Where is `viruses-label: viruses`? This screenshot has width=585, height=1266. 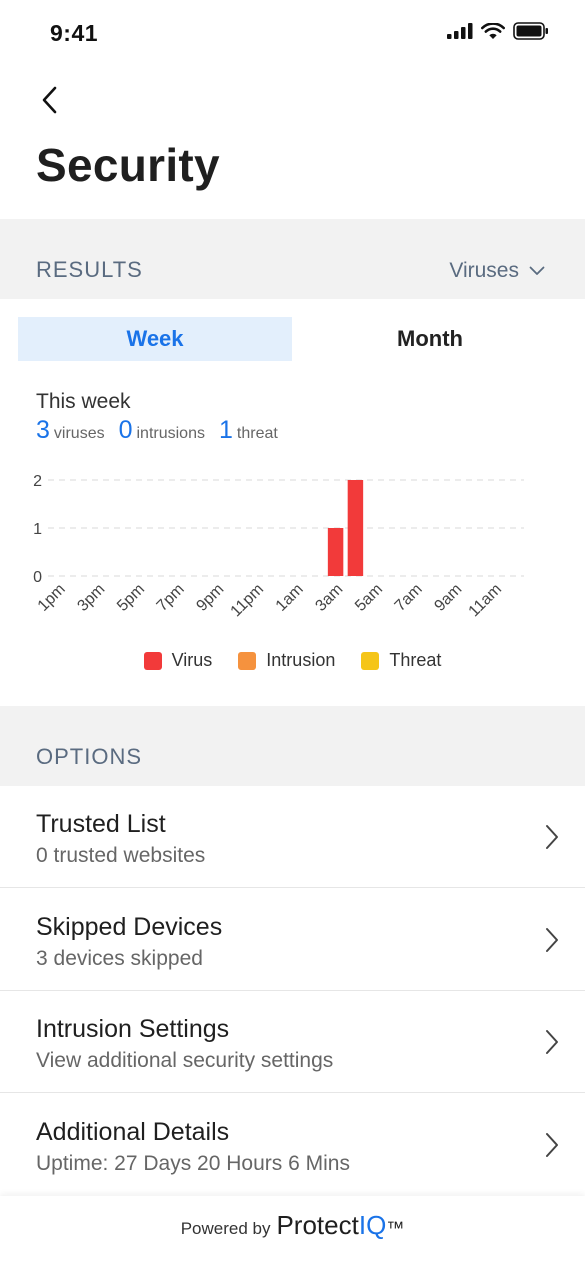
viruses-label: viruses is located at coordinates (79, 433).